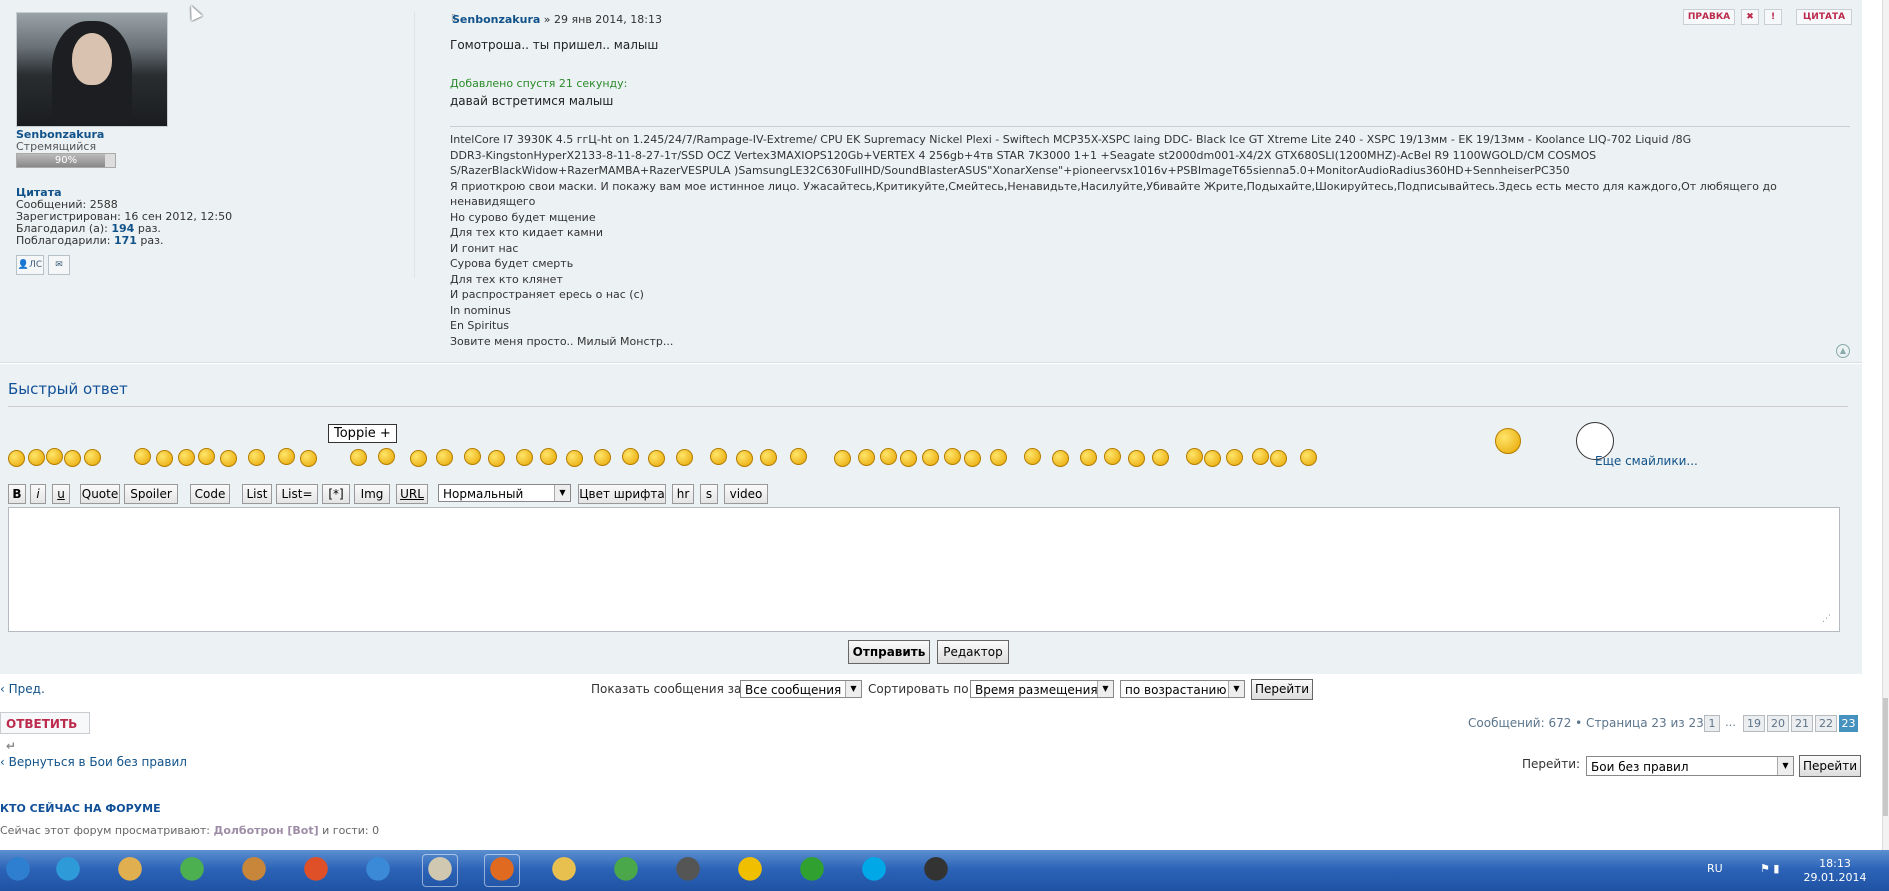  What do you see at coordinates (210, 494) in the screenshot?
I see `bbcode-button: Code` at bounding box center [210, 494].